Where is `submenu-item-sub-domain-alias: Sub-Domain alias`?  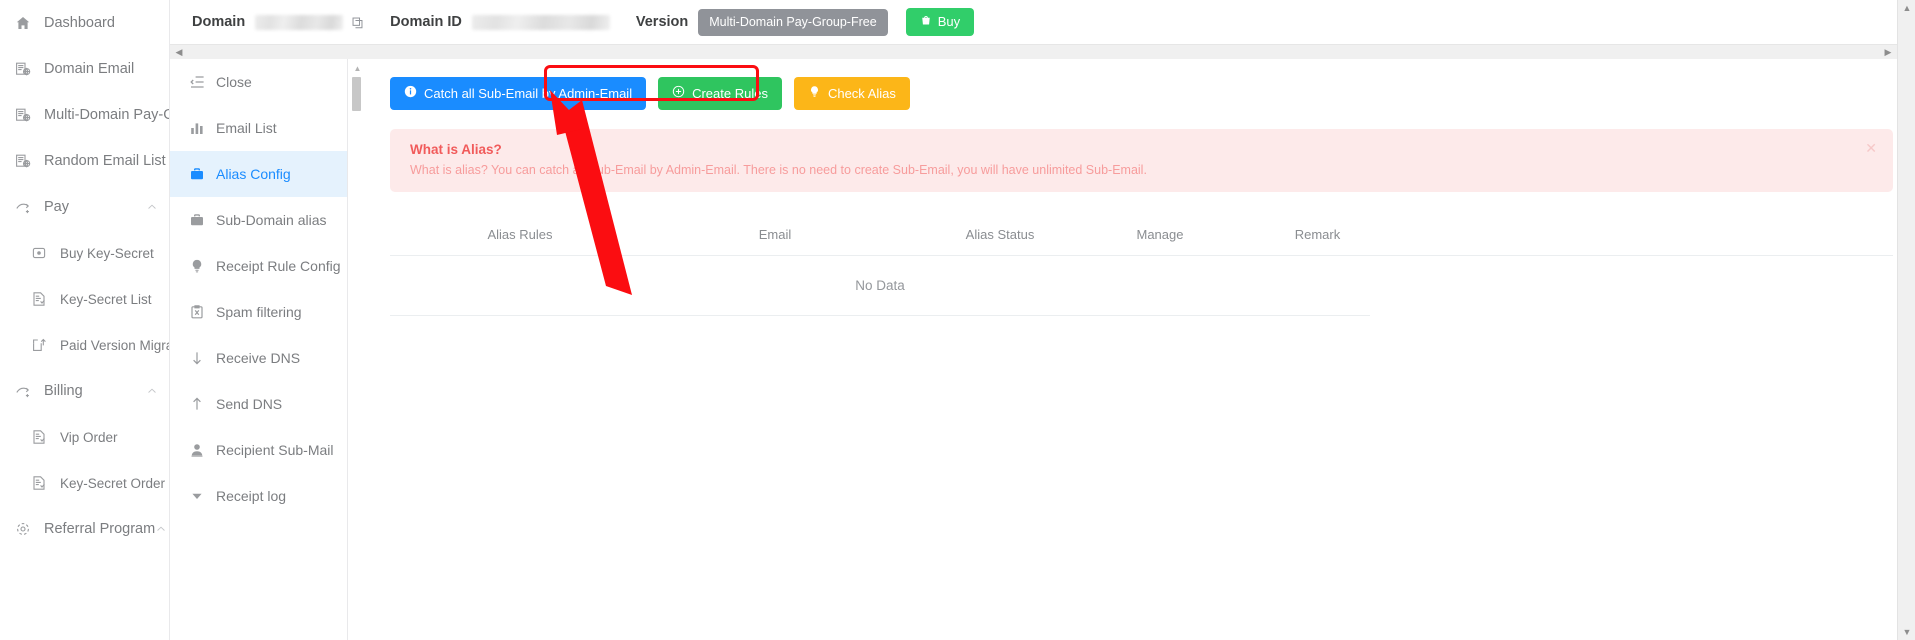
submenu-item-sub-domain-alias: Sub-Domain alias is located at coordinates (258, 220).